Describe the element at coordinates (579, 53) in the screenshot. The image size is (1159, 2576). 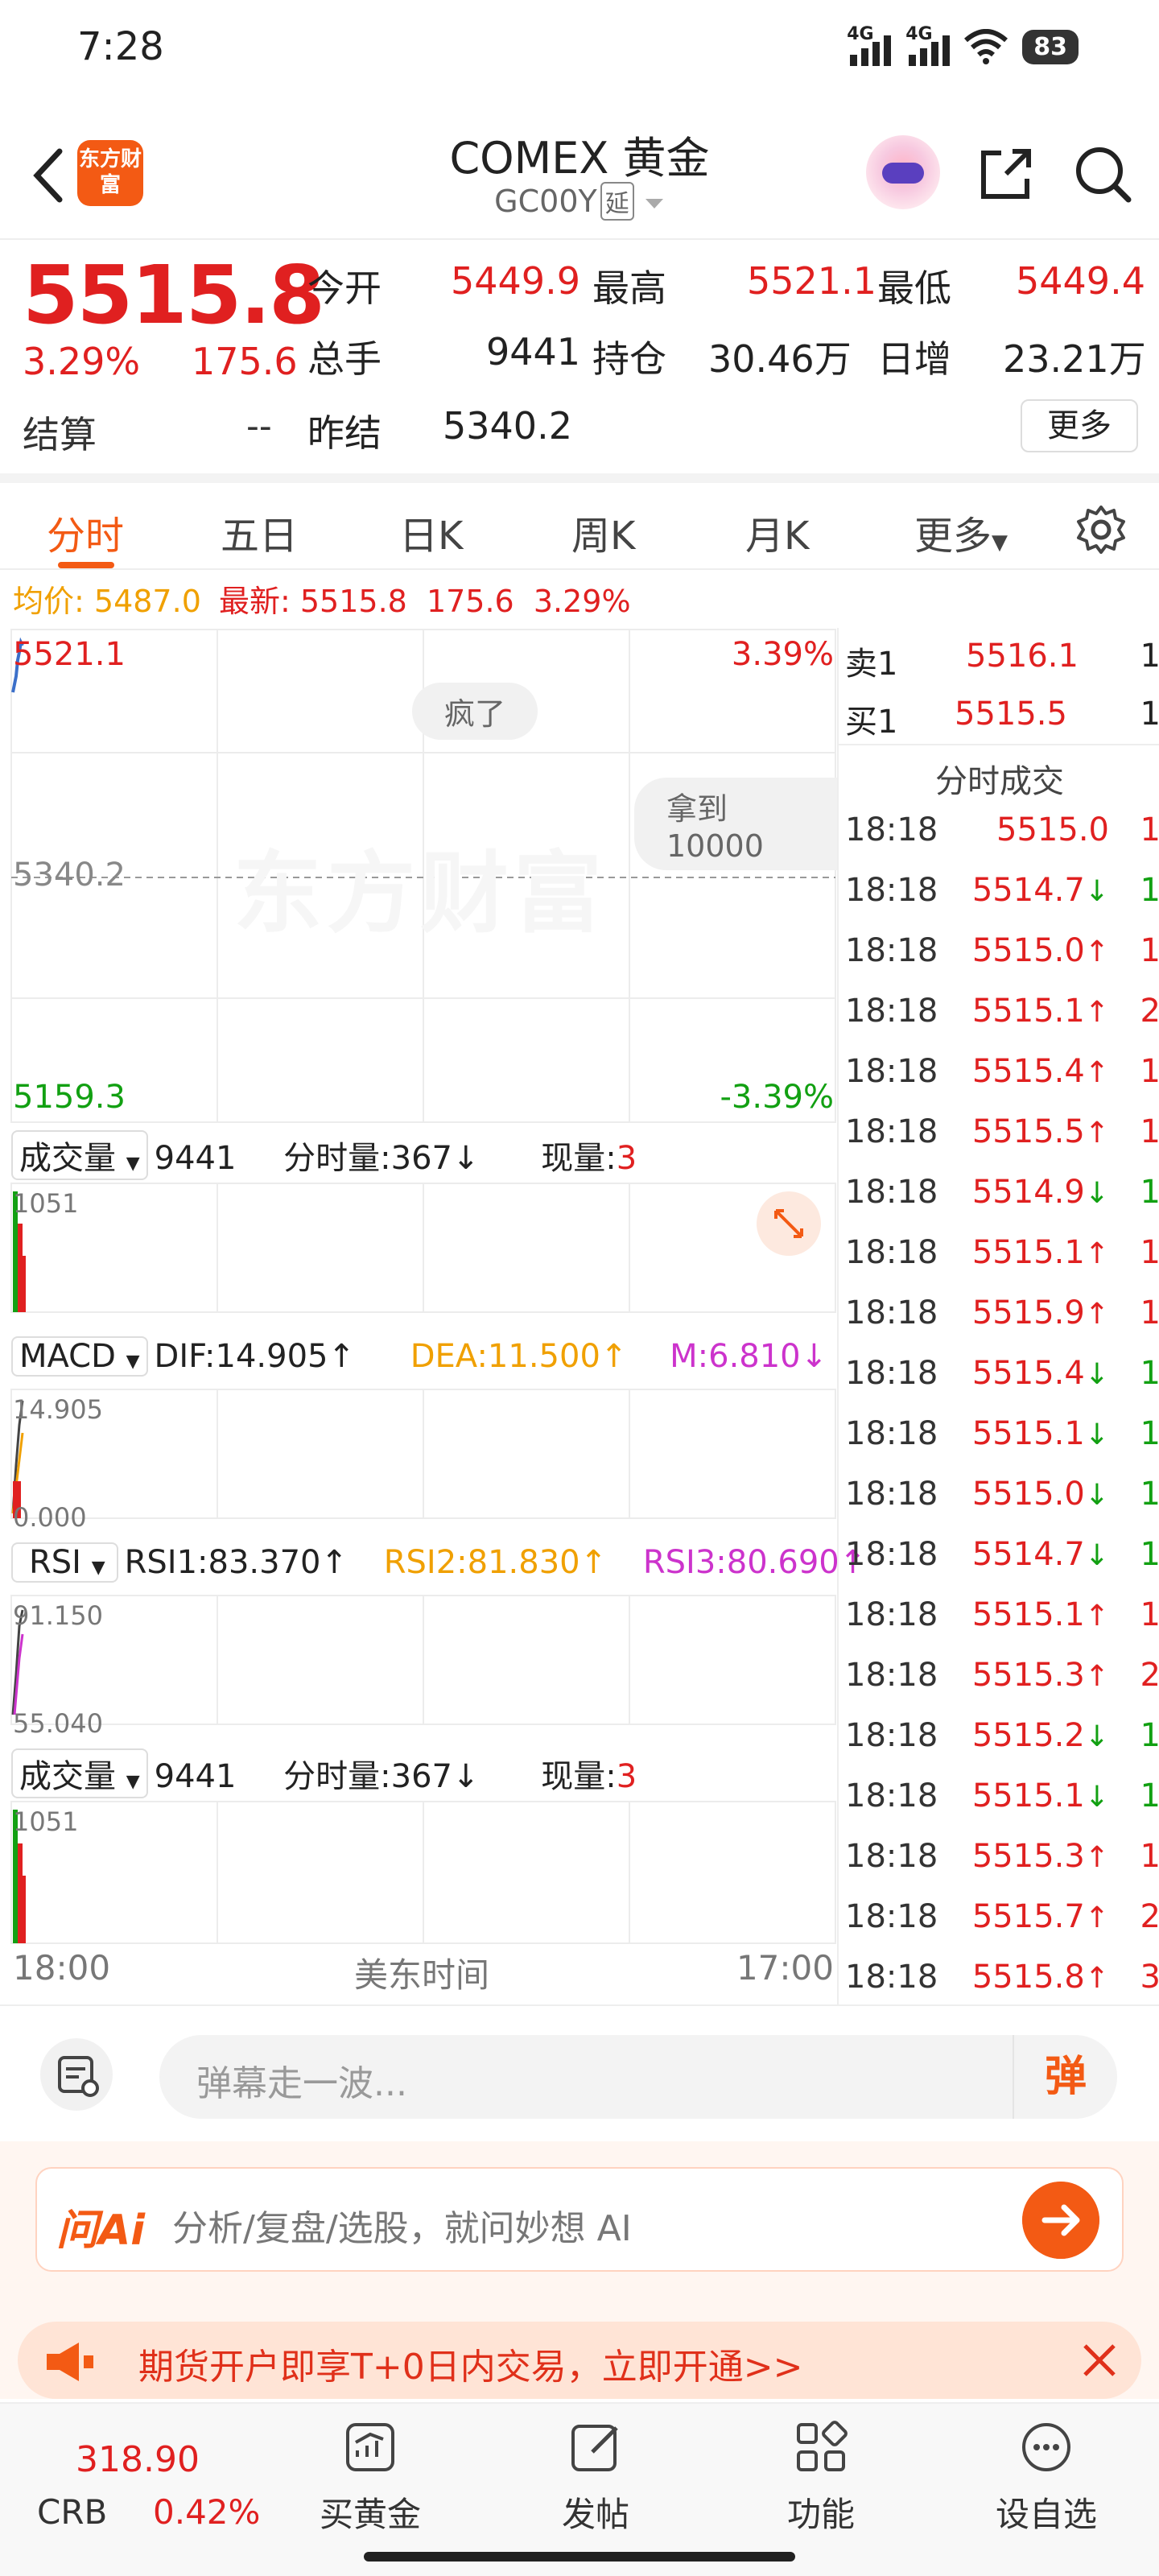
I see `status-bar: 7:28 4G 4G 83` at that location.